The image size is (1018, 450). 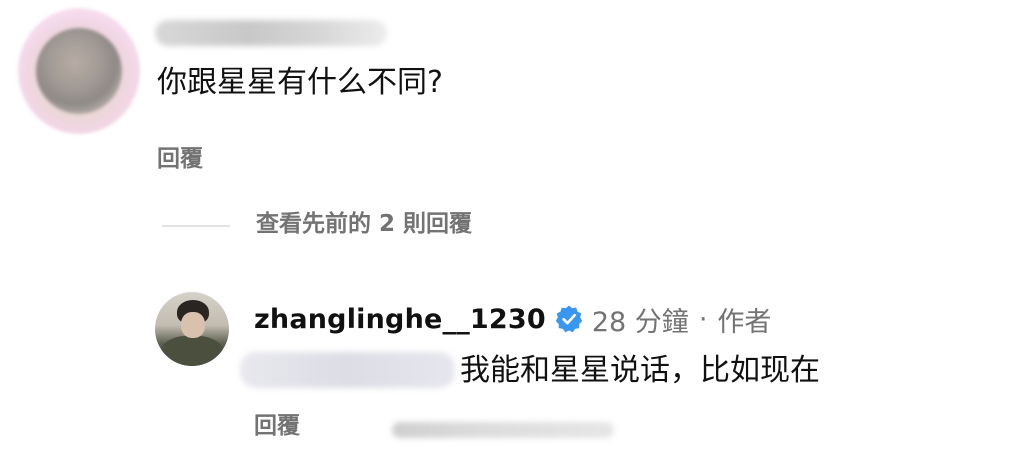 I want to click on blurred-mention, so click(x=347, y=370).